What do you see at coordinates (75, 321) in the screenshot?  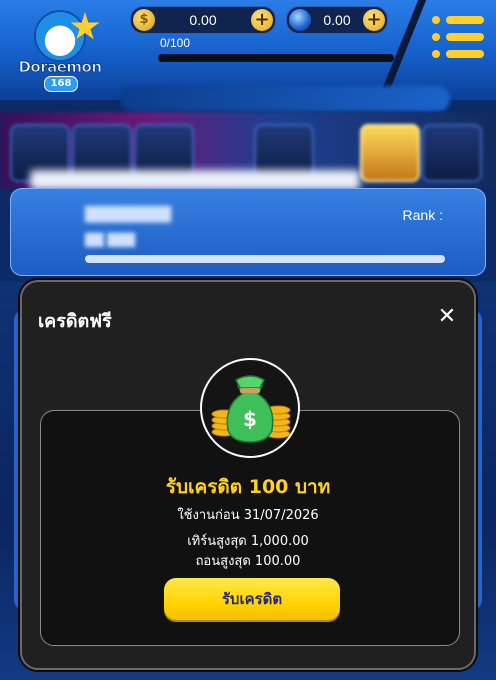 I see `modal-title: เครดิตฟรี` at bounding box center [75, 321].